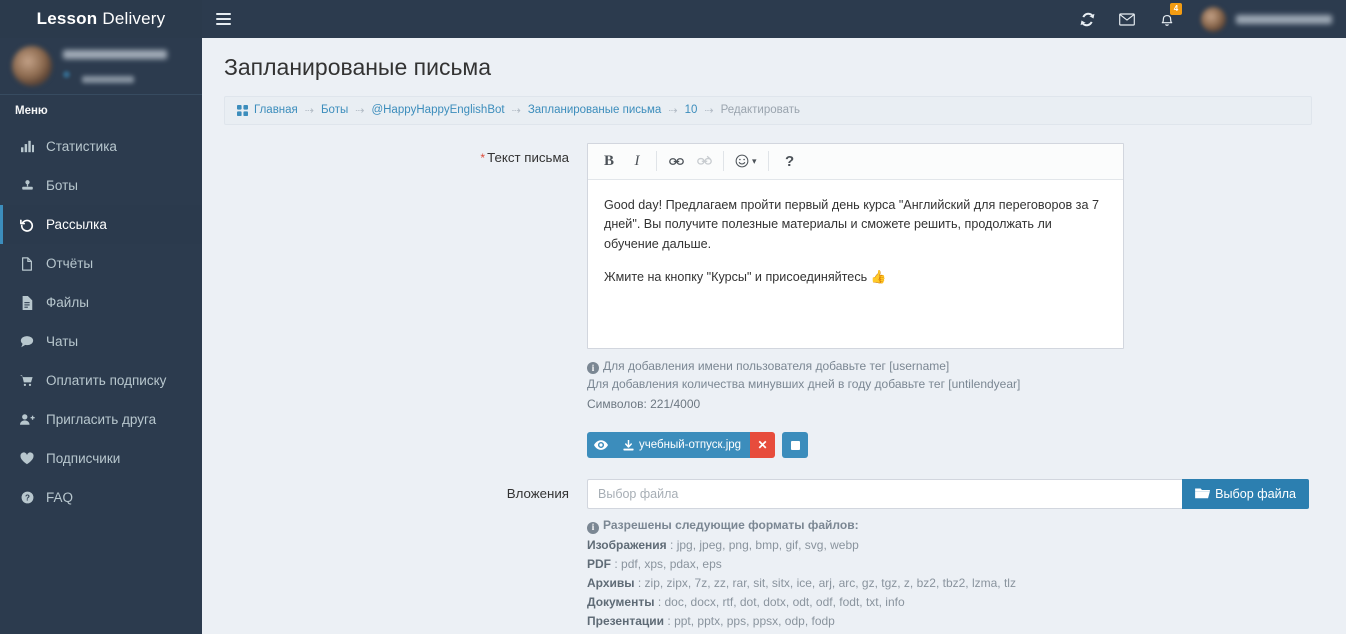 The height and width of the screenshot is (634, 1346). Describe the element at coordinates (746, 161) in the screenshot. I see `smiley-icon: ▾` at that location.